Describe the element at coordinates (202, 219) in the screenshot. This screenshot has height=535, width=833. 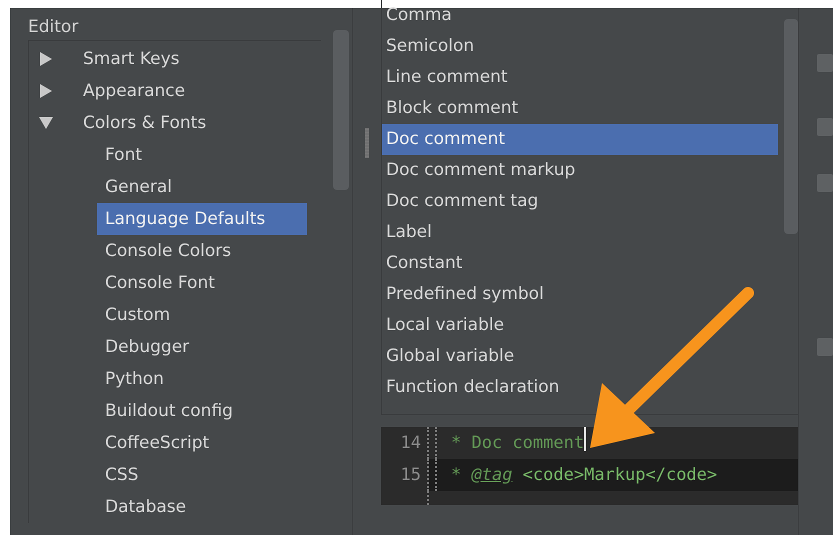
I see `tree-item: Language Defaults` at that location.